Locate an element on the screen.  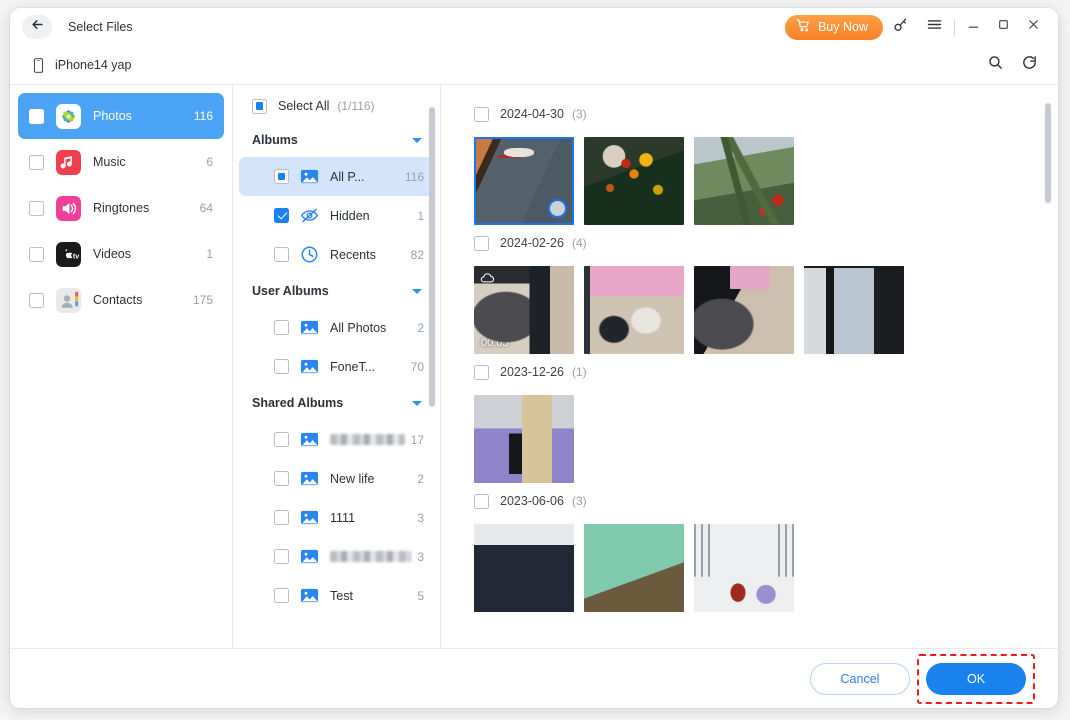
albums-scrollbar is located at coordinates (432, 257).